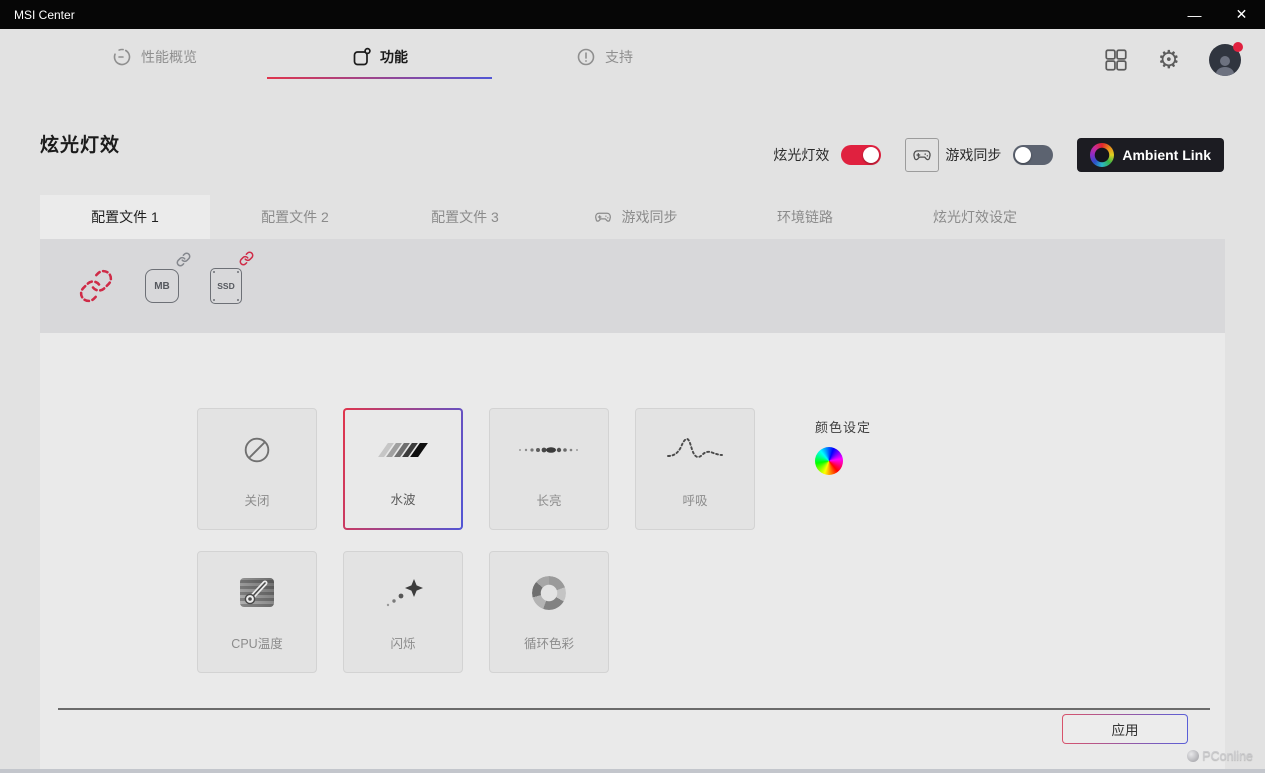 The height and width of the screenshot is (773, 1265). Describe the element at coordinates (257, 501) in the screenshot. I see `effect-label: 关闭` at that location.